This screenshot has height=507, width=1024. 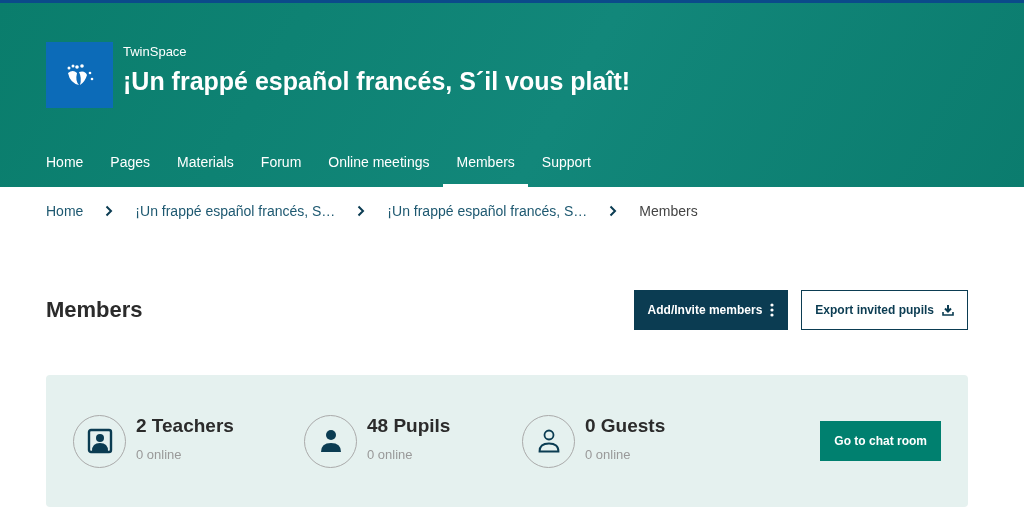 I want to click on add-invite-button: Add/Invite members, so click(x=711, y=310).